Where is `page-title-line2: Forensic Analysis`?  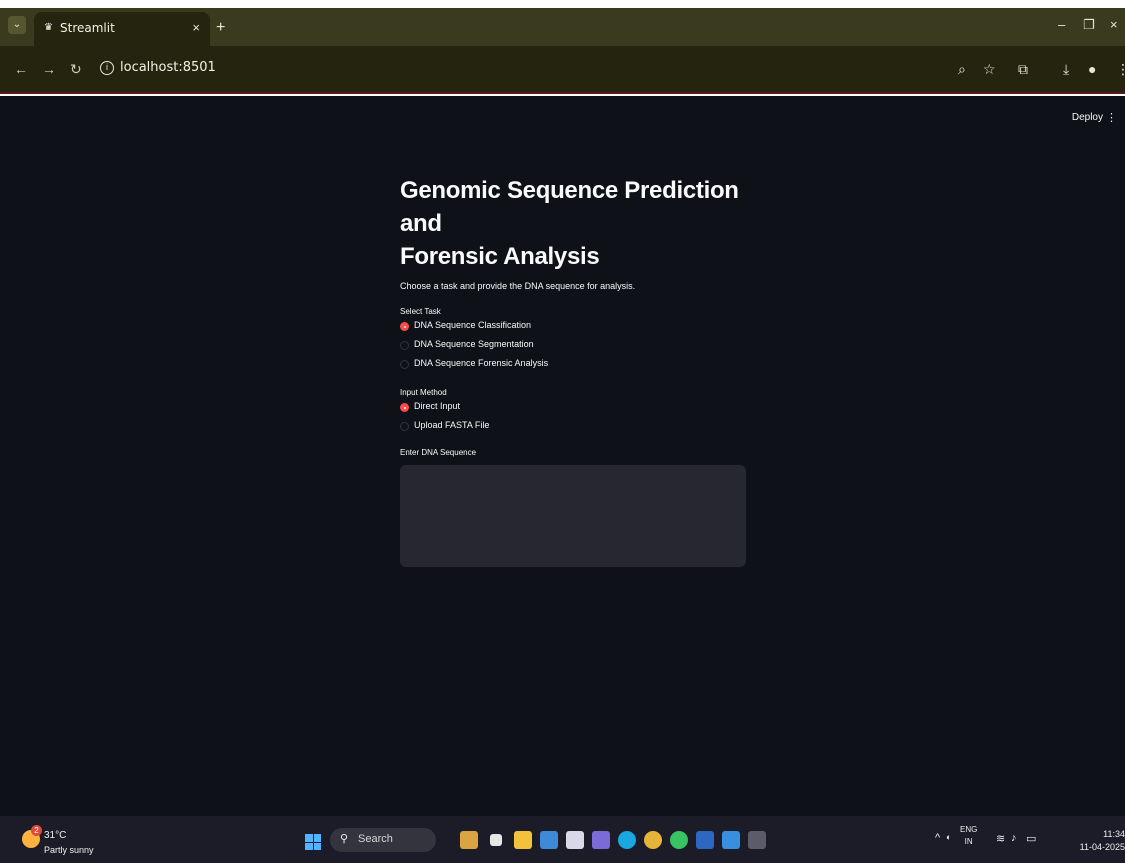
page-title-line2: Forensic Analysis is located at coordinates (500, 256).